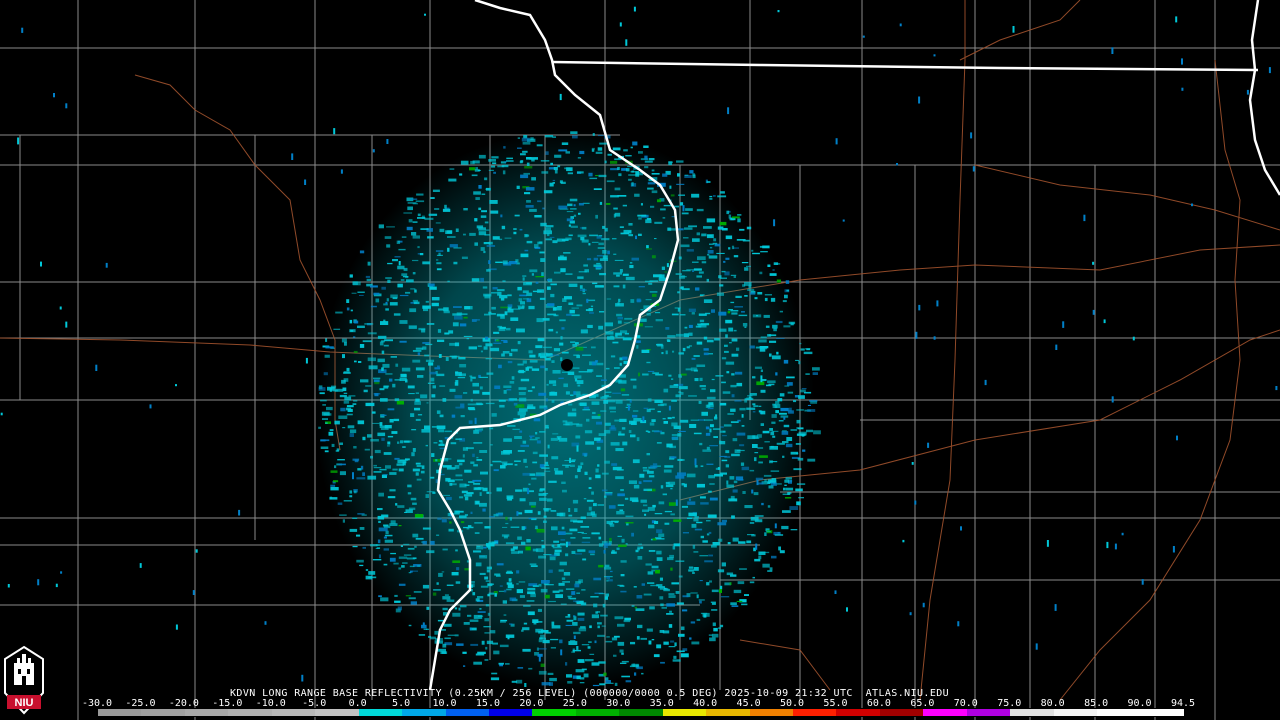 Image resolution: width=1280 pixels, height=720 pixels. Describe the element at coordinates (24, 680) in the screenshot. I see `niu-logo: NIU` at that location.